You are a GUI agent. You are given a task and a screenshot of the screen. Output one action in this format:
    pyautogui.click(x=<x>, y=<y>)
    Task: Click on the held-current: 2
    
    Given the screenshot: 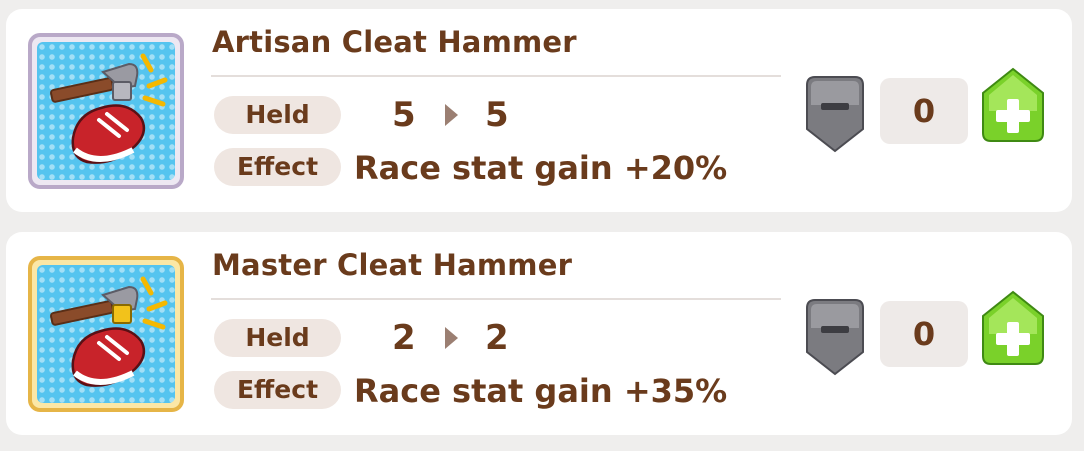 What is the action you would take?
    pyautogui.click(x=404, y=338)
    